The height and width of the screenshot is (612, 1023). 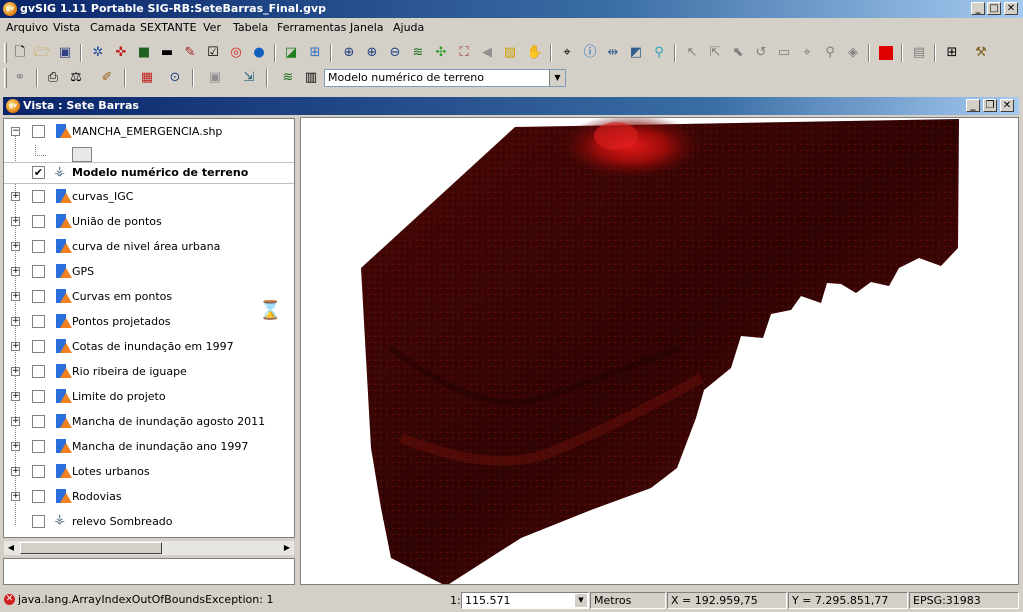 I want to click on new-layer-icon: ⊞, so click(x=315, y=53).